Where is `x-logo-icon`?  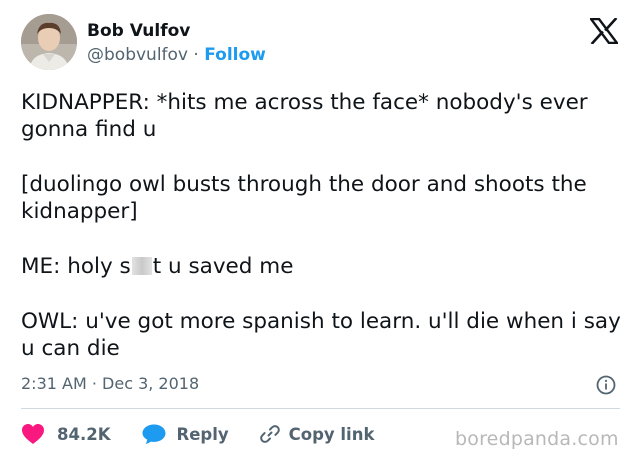 x-logo-icon is located at coordinates (604, 31).